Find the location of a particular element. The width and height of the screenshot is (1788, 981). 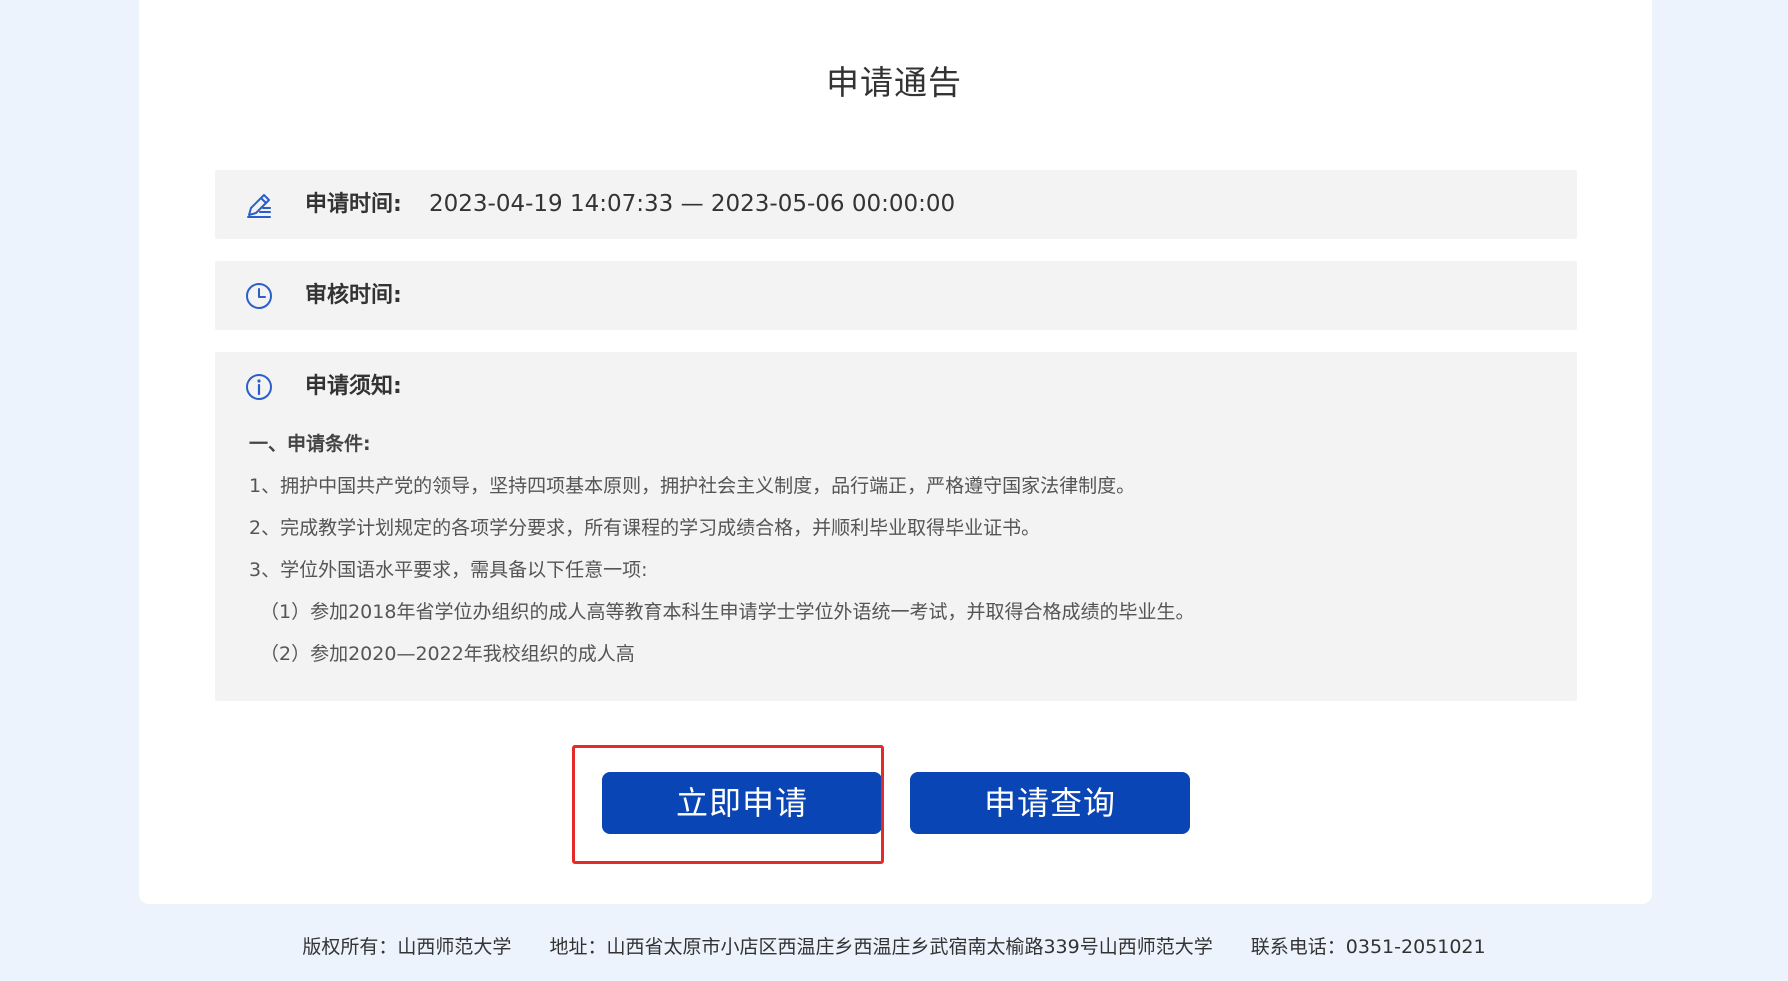

pen-edit-icon is located at coordinates (259, 206).